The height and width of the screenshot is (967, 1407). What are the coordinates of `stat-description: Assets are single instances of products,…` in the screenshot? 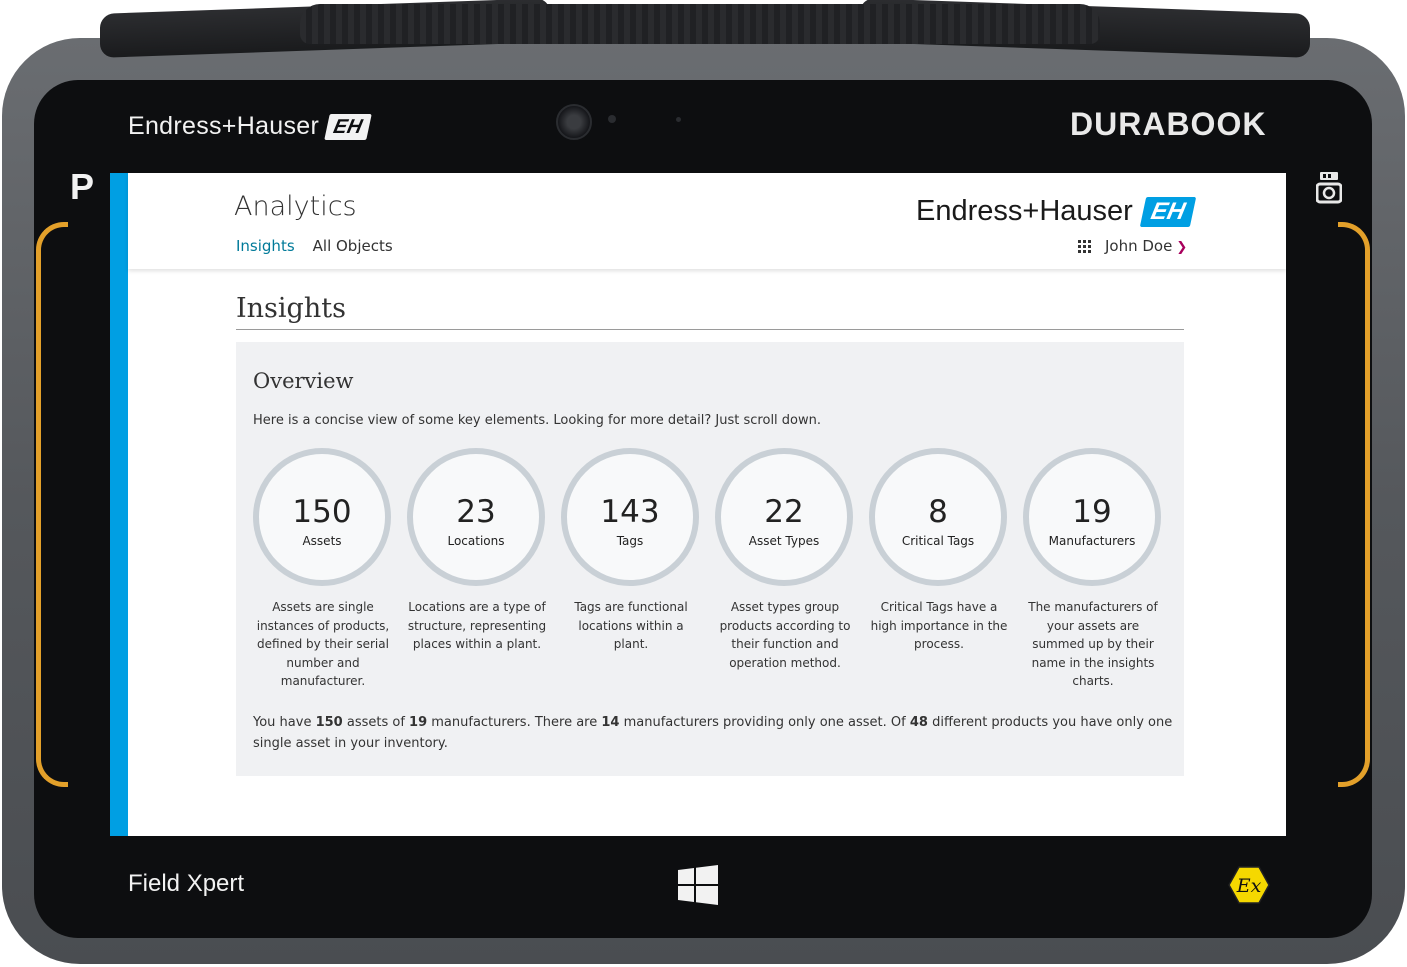 It's located at (323, 644).